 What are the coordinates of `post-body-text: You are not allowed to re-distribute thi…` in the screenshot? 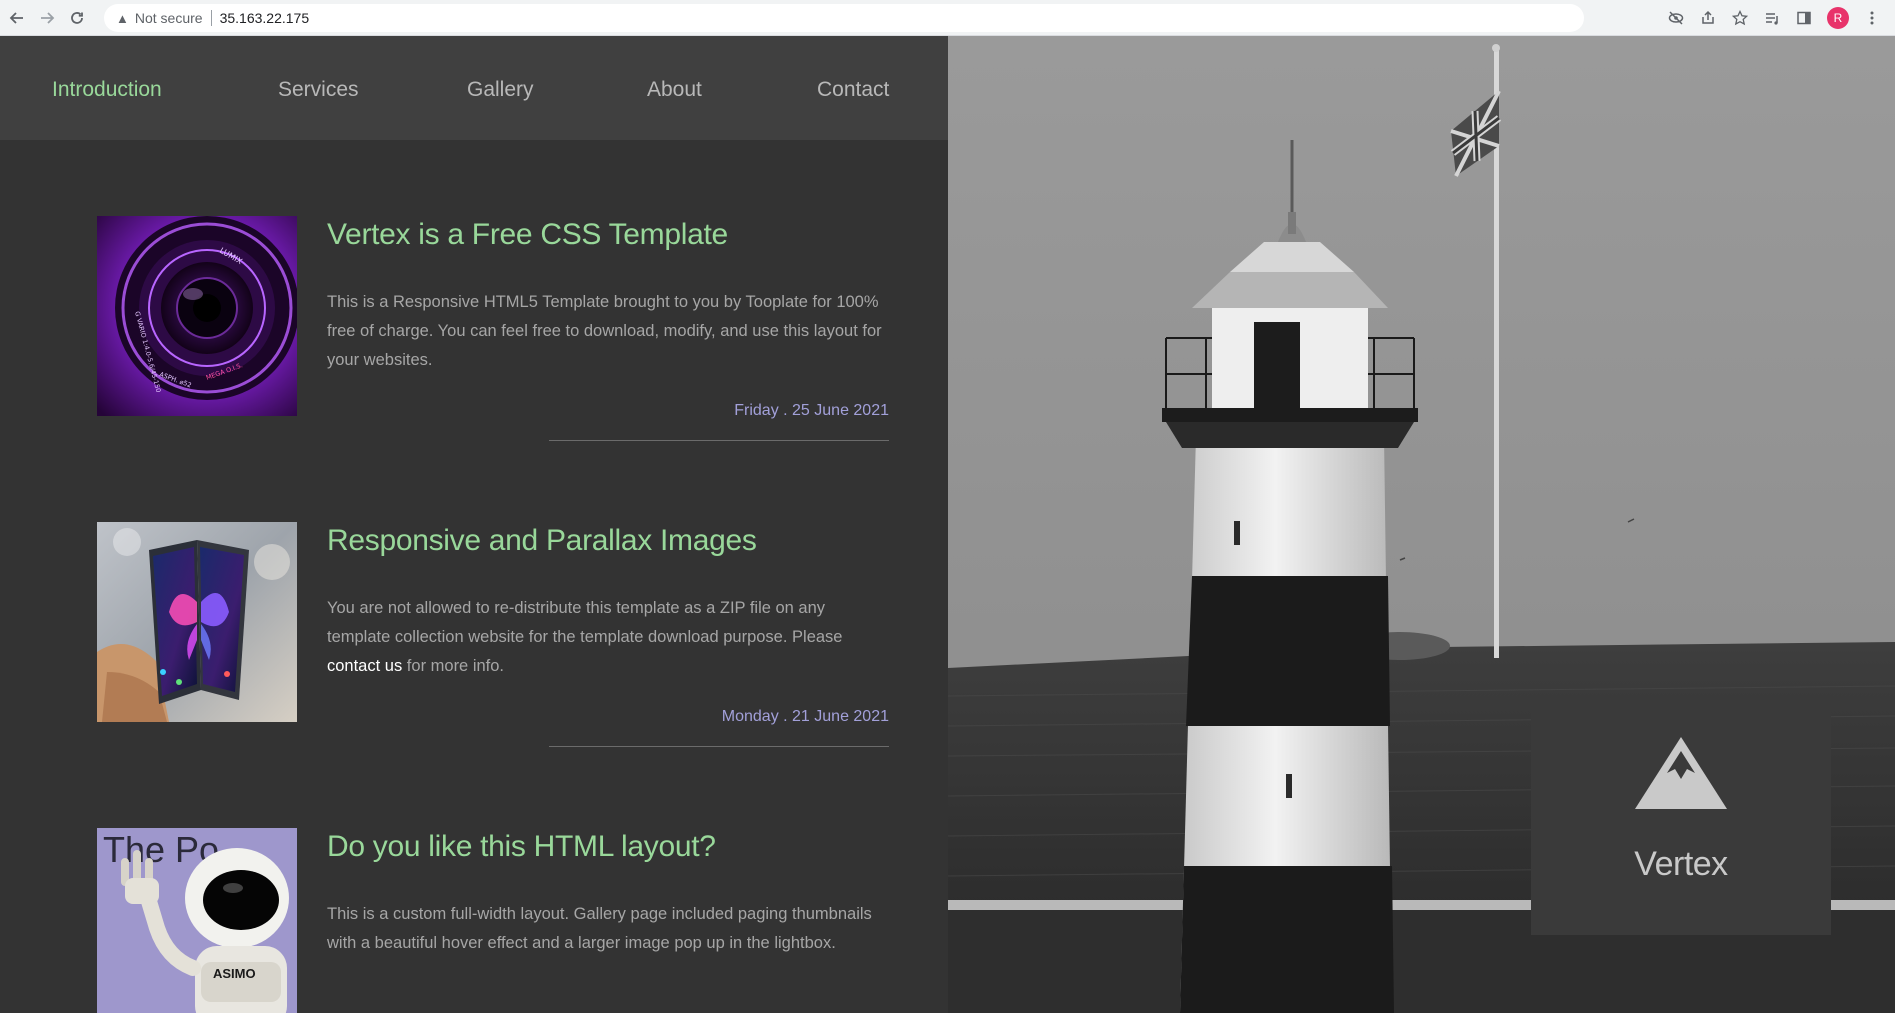 It's located at (585, 622).